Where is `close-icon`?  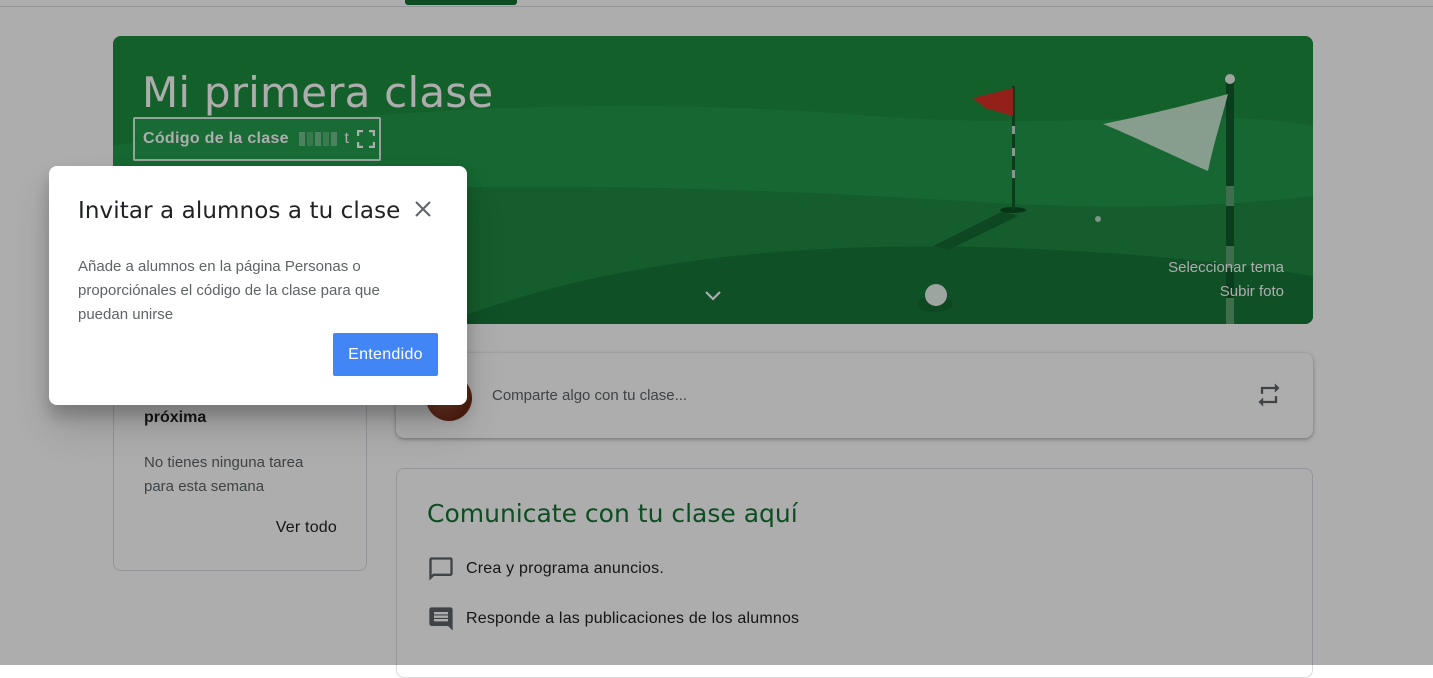 close-icon is located at coordinates (423, 209).